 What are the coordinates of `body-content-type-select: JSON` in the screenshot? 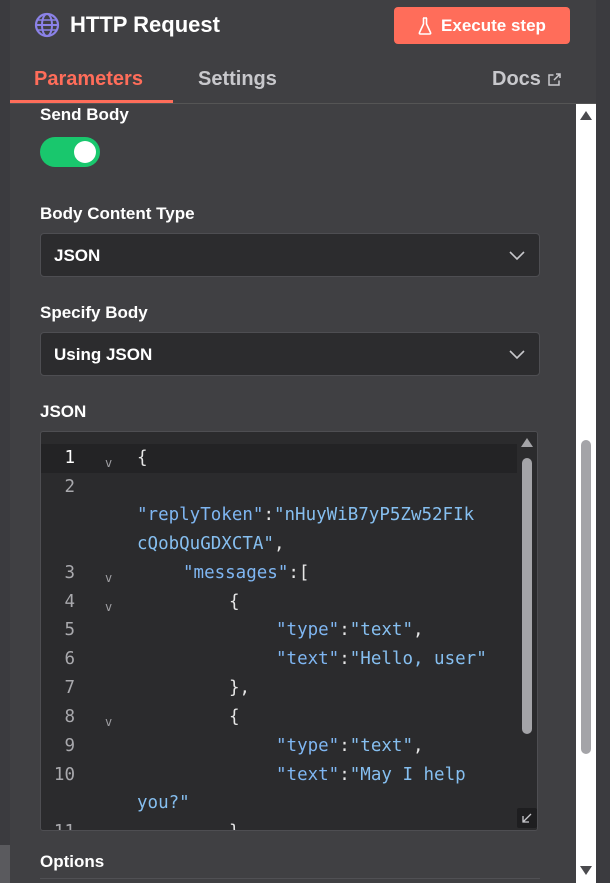 It's located at (290, 255).